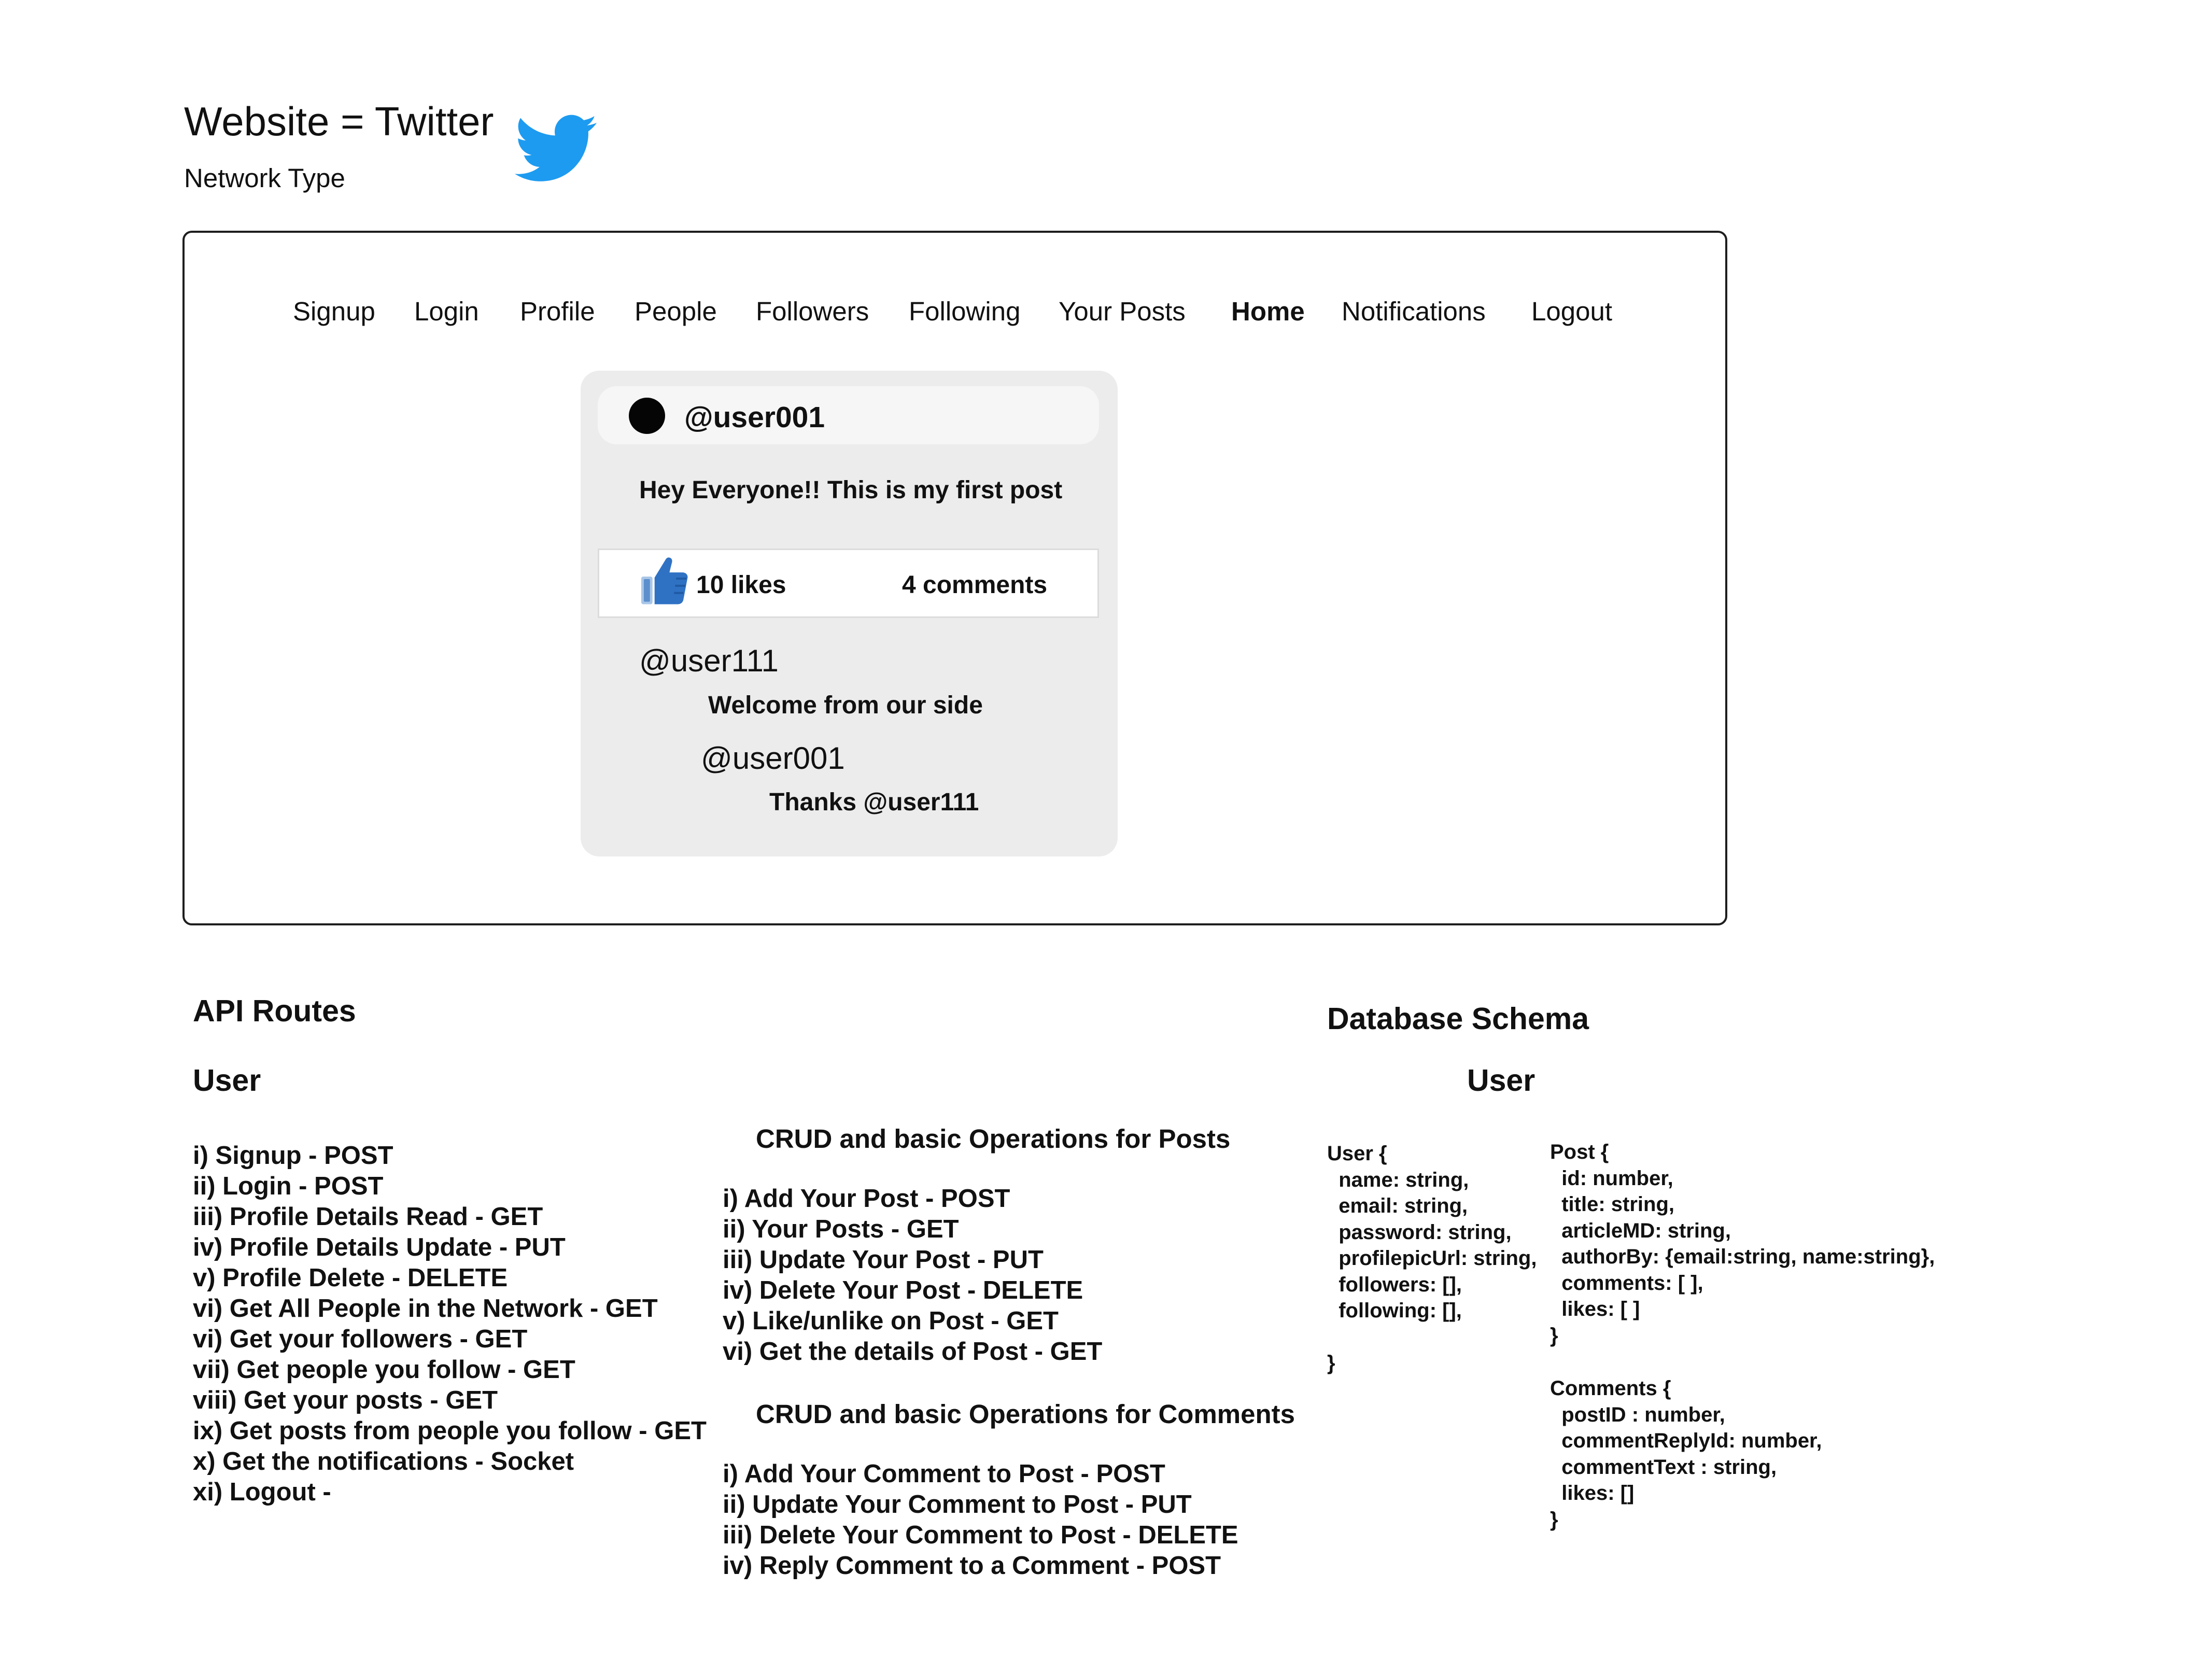 This screenshot has width=2212, height=1659. Describe the element at coordinates (334, 311) in the screenshot. I see `nav-signup: Signup` at that location.